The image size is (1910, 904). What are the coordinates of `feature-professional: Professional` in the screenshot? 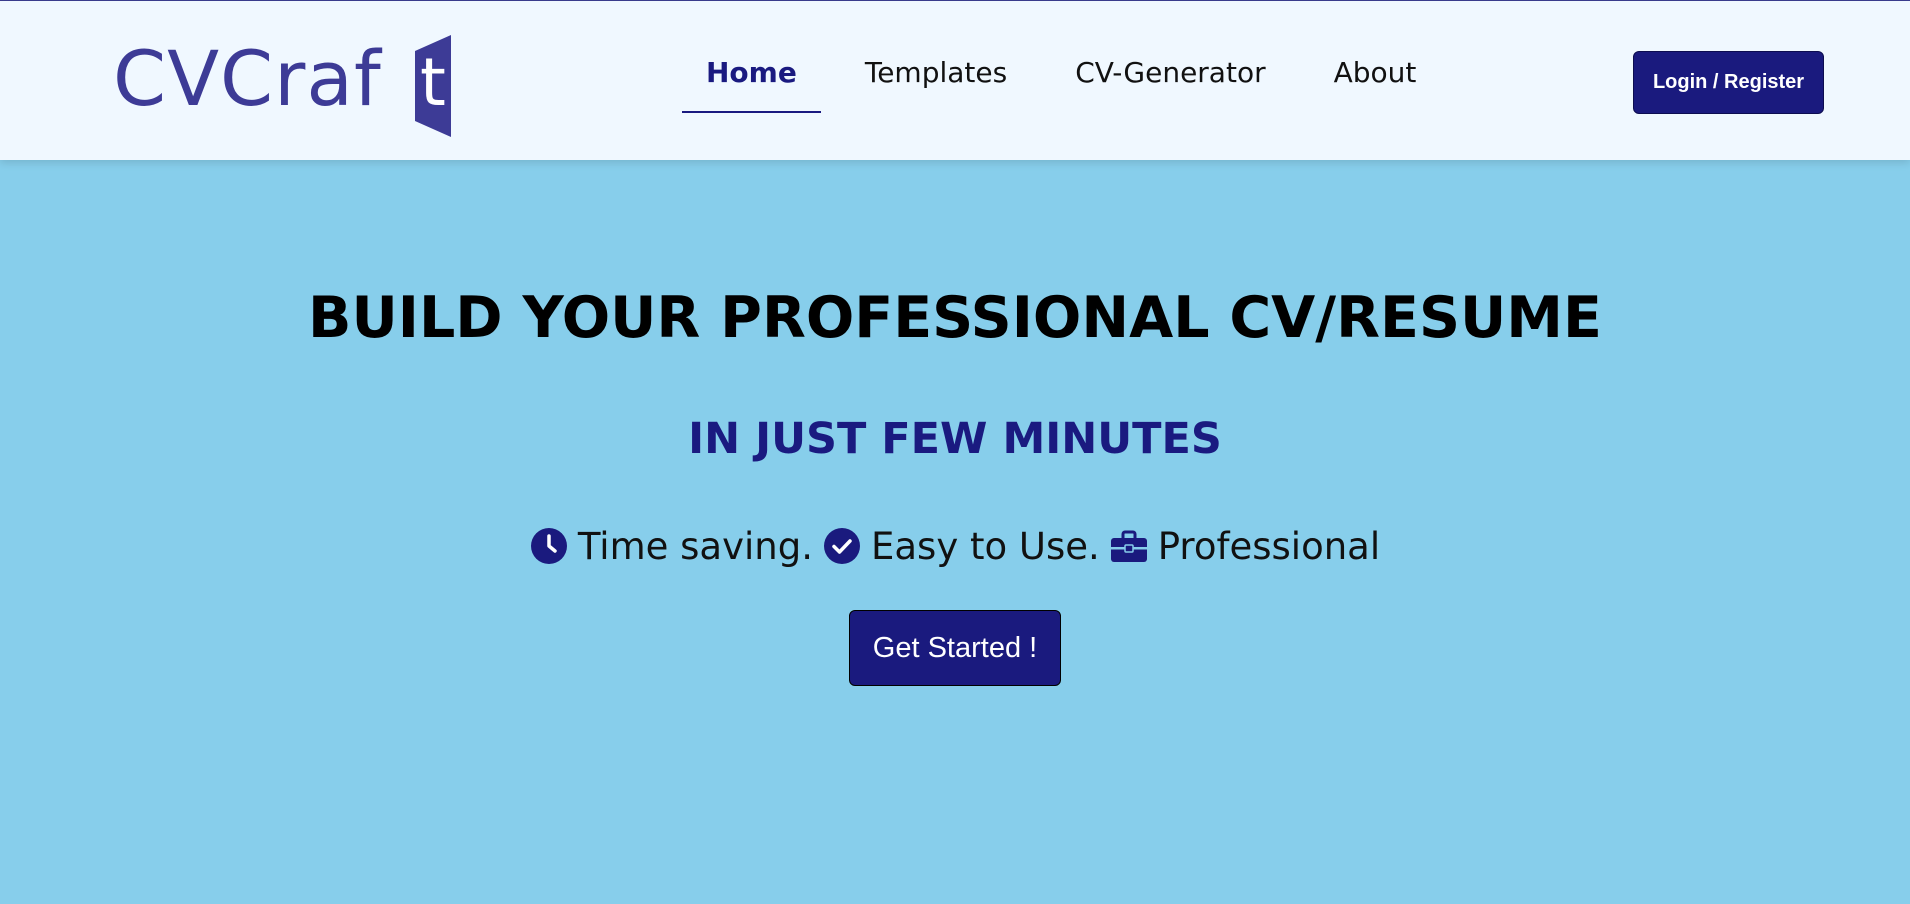 It's located at (1245, 546).